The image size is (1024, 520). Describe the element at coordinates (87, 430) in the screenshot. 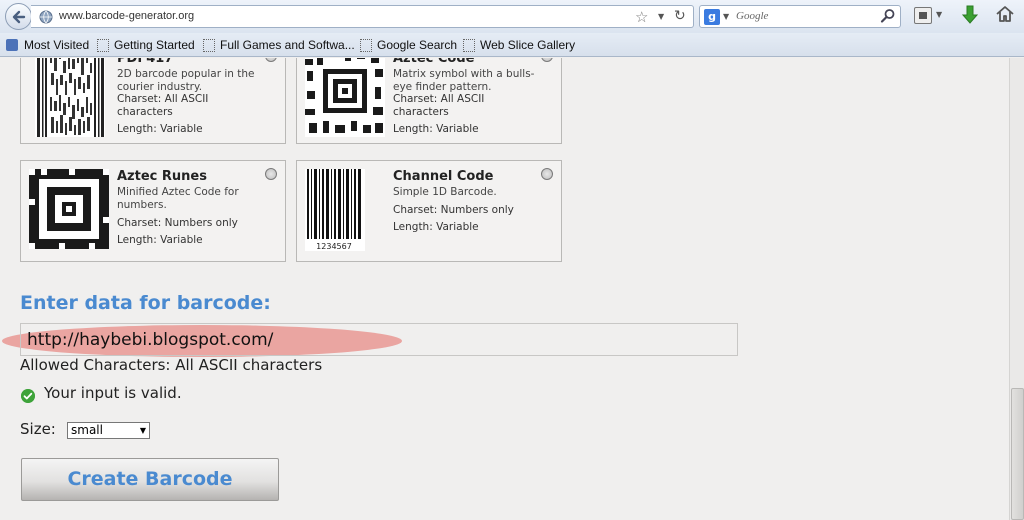

I see `size-selected-value: small` at that location.